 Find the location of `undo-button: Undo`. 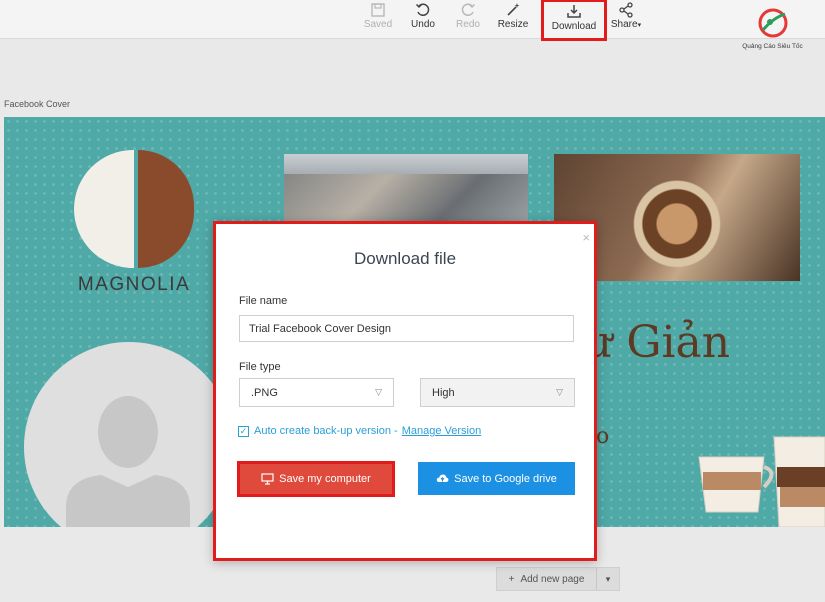

undo-button: Undo is located at coordinates (423, 19).